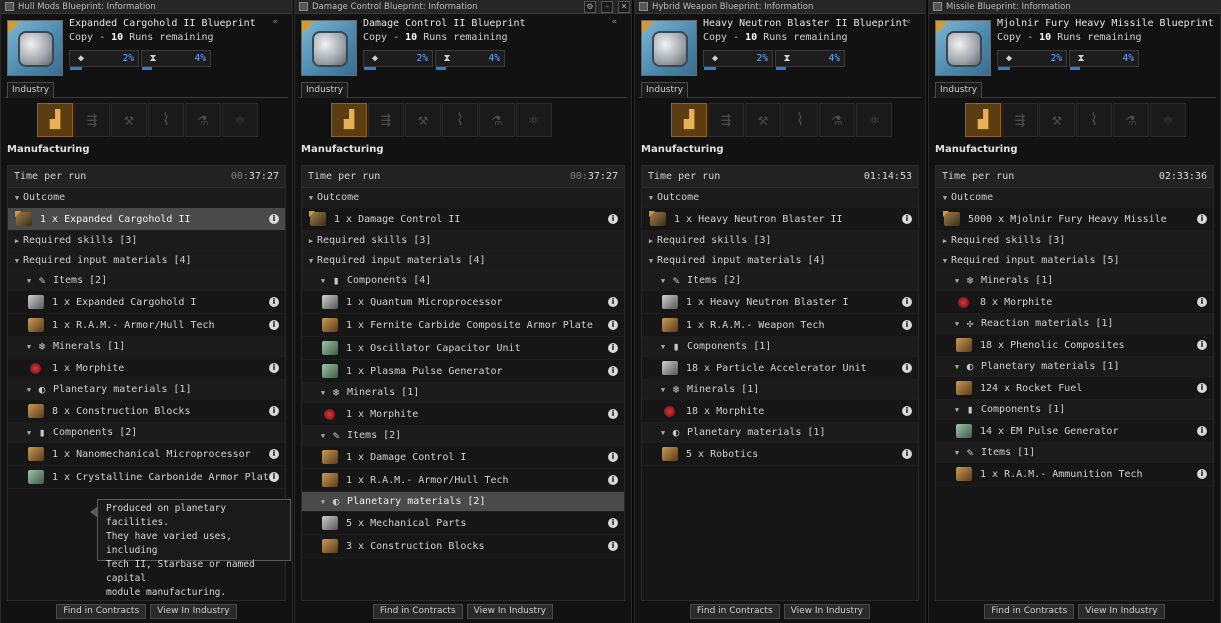  I want to click on list-item: 18 x Particle Accelerator Unit i, so click(780, 368).